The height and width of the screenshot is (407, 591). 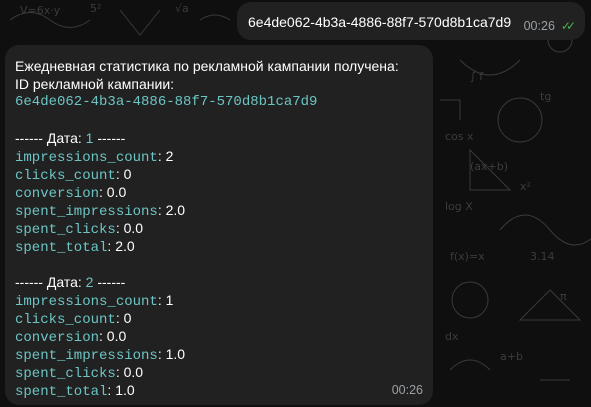 What do you see at coordinates (380, 22) in the screenshot?
I see `outgoing-message-text: 6e4de062-4b3a-4886-88f7-570d8b1ca7d9` at bounding box center [380, 22].